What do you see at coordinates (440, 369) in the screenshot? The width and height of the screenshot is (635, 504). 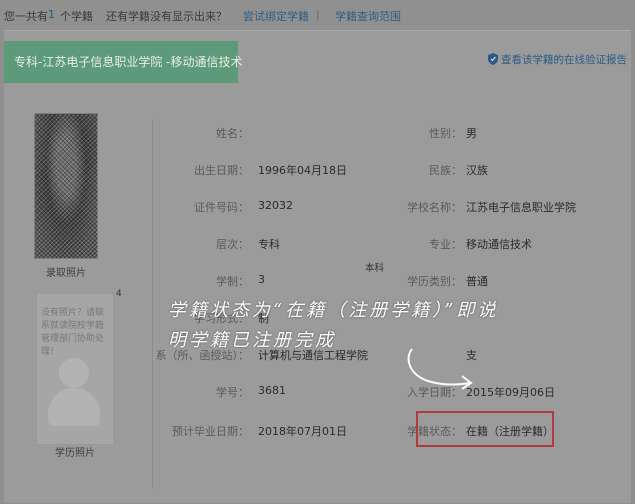 I see `arrow-icon` at bounding box center [440, 369].